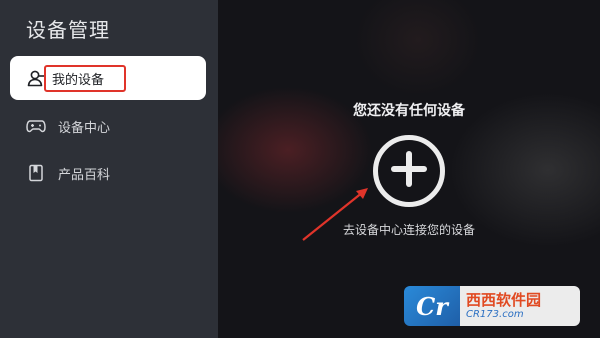  Describe the element at coordinates (36, 126) in the screenshot. I see `gamepad-icon` at that location.